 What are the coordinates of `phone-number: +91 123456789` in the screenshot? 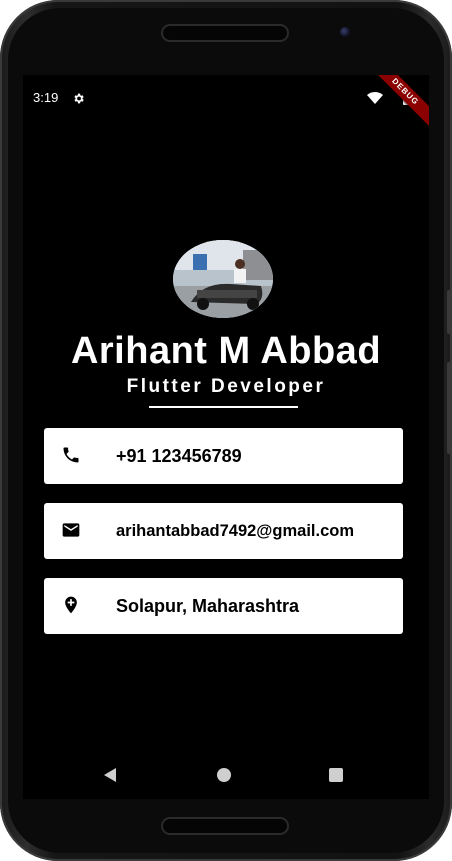 It's located at (179, 456).